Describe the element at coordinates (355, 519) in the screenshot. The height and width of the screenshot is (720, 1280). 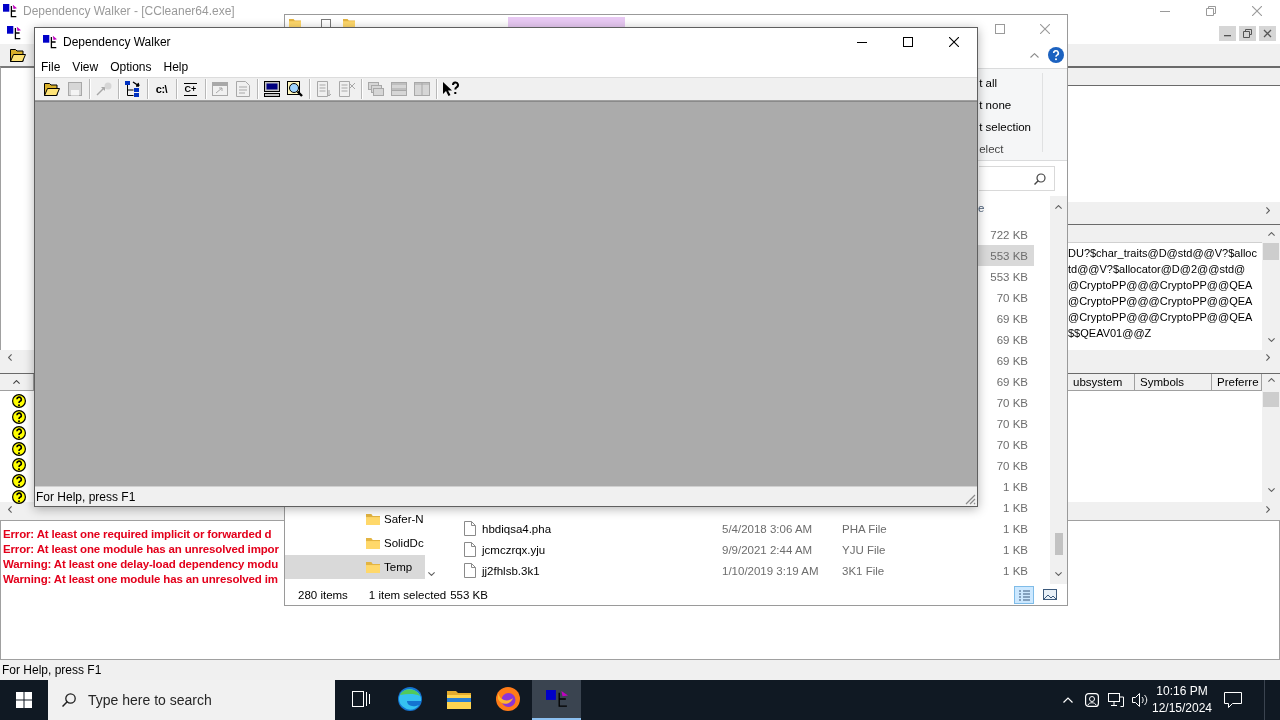
I see `nav-item: Safer-N` at that location.